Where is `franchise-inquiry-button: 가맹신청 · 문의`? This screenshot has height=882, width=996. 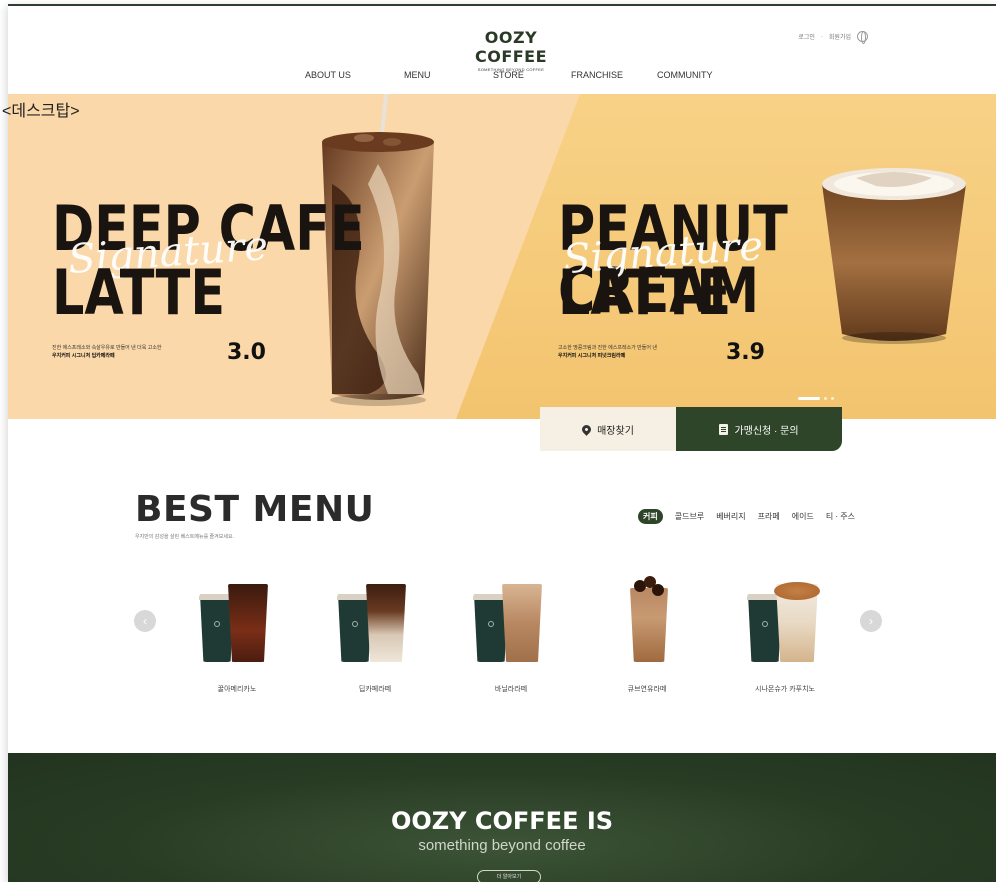 franchise-inquiry-button: 가맹신청 · 문의 is located at coordinates (759, 429).